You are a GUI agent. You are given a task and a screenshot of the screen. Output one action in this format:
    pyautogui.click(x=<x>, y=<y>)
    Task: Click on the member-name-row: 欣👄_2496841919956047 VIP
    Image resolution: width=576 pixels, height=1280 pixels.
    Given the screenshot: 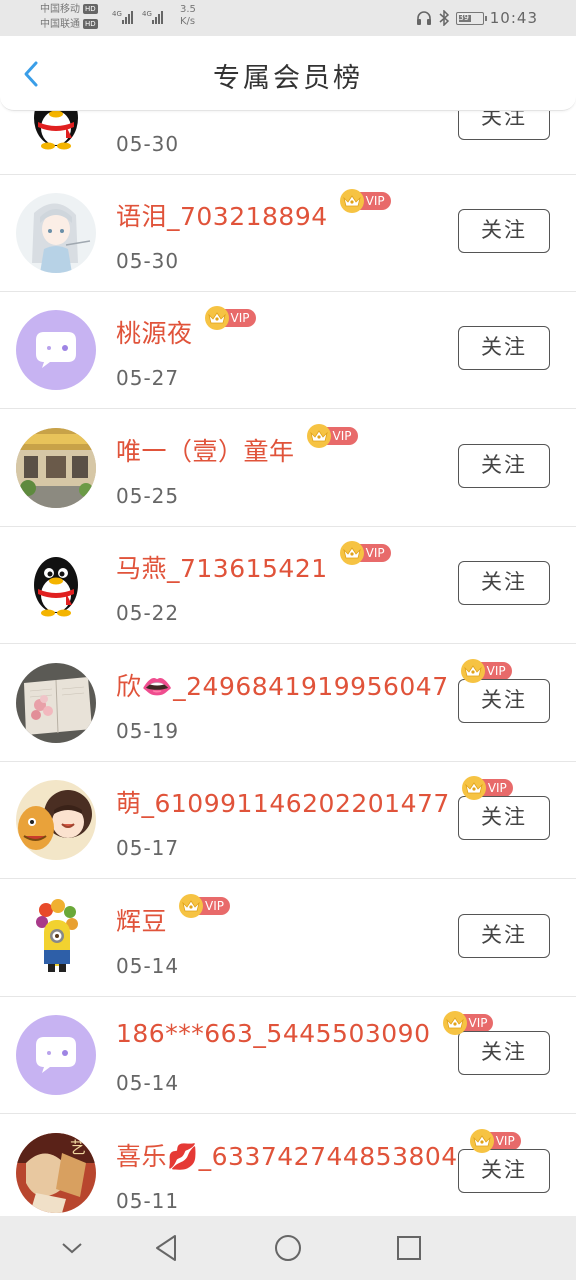 What is the action you would take?
    pyautogui.click(x=314, y=681)
    